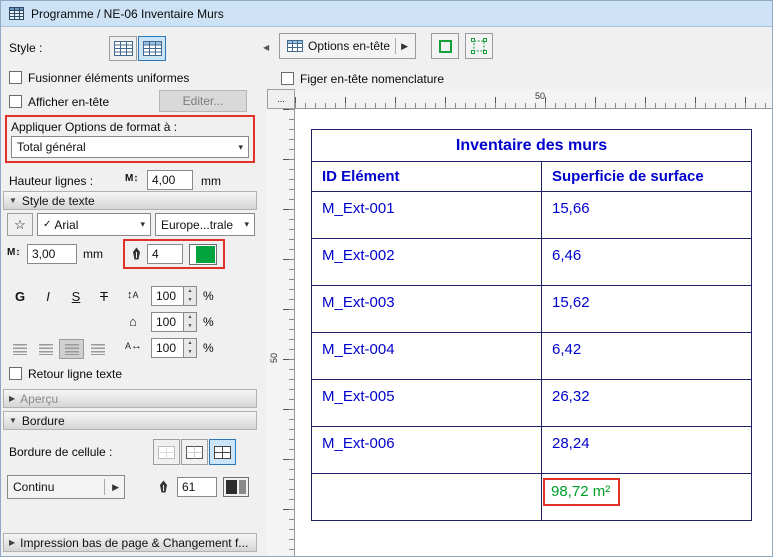 The image size is (773, 557). I want to click on horizontal-ruler: 50, so click(533, 99).